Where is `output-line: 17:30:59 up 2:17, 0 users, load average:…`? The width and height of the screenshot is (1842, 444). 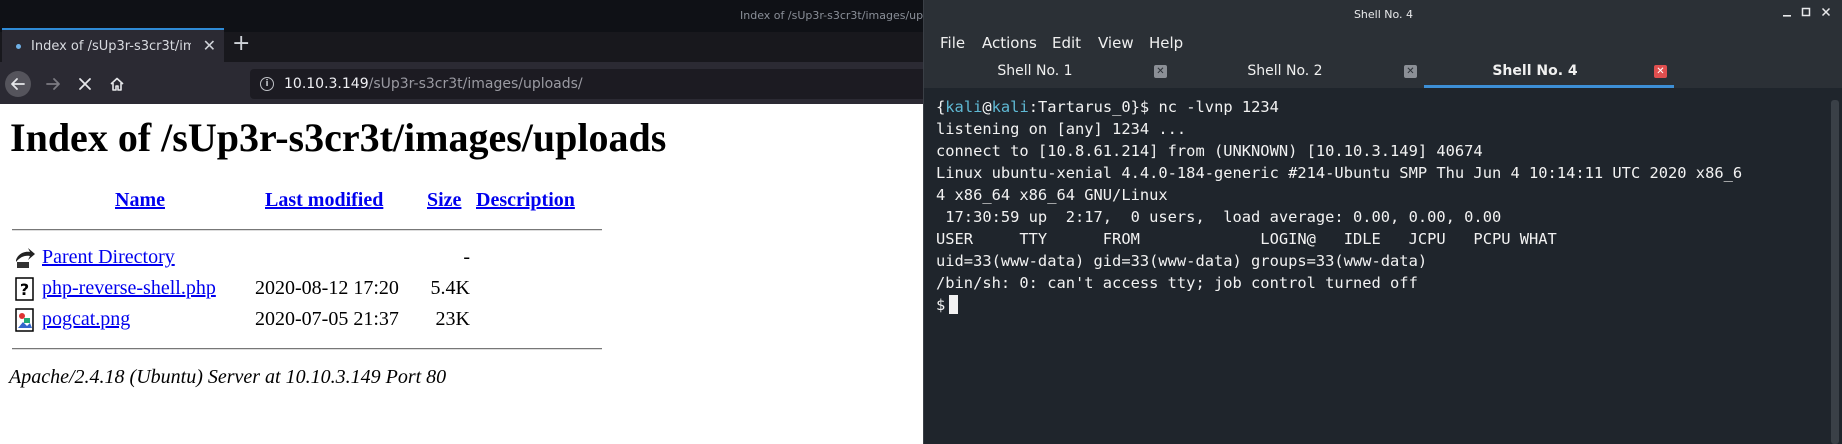
output-line: 17:30:59 up 2:17, 0 users, load average:… is located at coordinates (1219, 217).